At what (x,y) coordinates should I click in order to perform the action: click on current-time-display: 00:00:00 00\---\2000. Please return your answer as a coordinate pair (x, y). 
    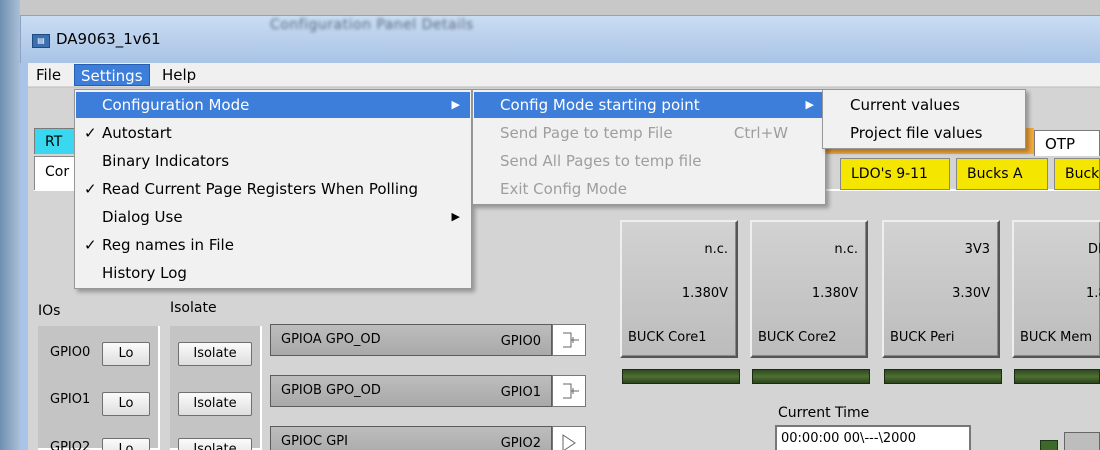
    Looking at the image, I should click on (873, 437).